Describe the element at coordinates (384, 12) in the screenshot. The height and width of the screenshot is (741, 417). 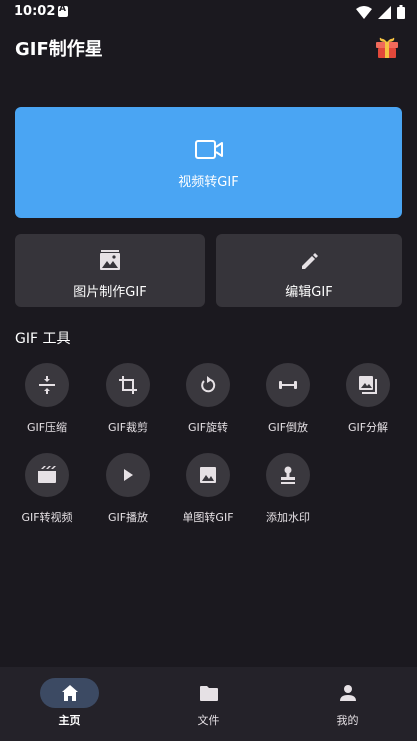
I see `signal-icon` at that location.